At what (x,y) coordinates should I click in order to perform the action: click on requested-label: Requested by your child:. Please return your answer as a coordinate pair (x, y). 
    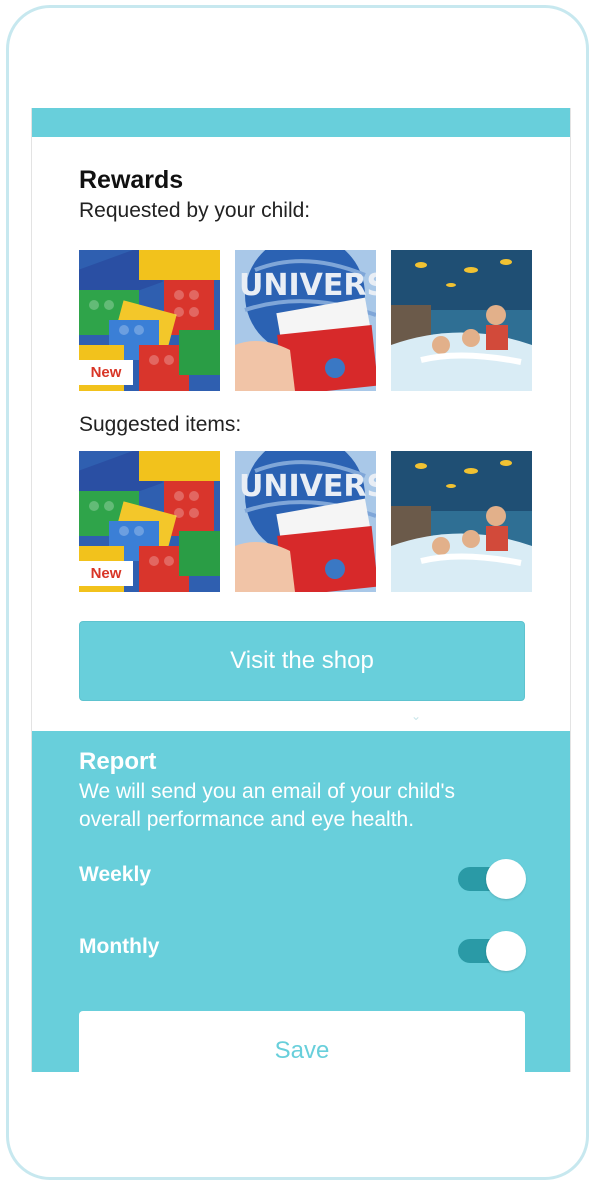
    Looking at the image, I should click on (195, 210).